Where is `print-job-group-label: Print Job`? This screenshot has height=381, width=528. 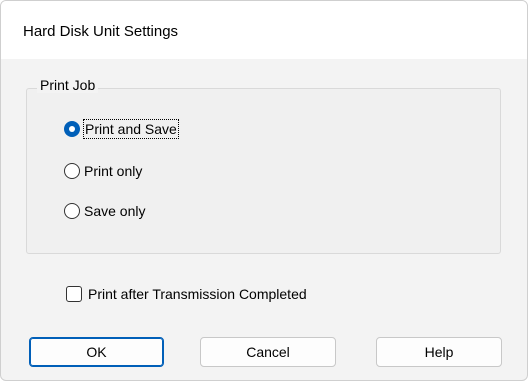 print-job-group-label: Print Job is located at coordinates (68, 85).